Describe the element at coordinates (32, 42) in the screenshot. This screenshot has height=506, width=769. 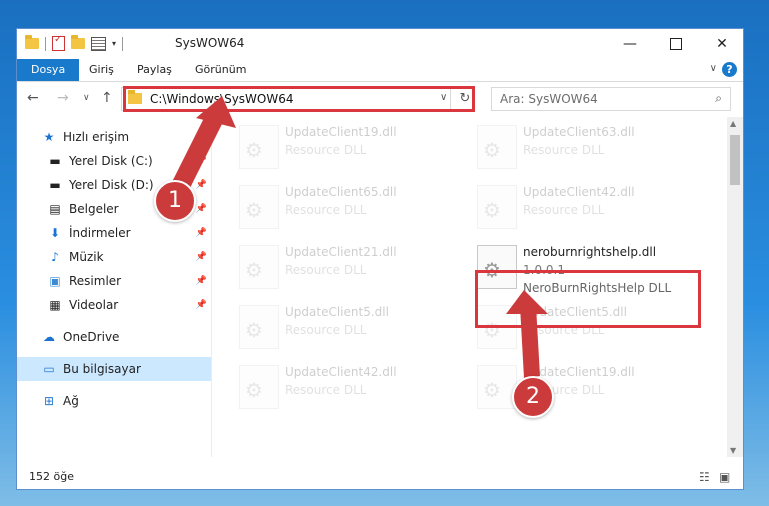
I see `folder-icon` at that location.